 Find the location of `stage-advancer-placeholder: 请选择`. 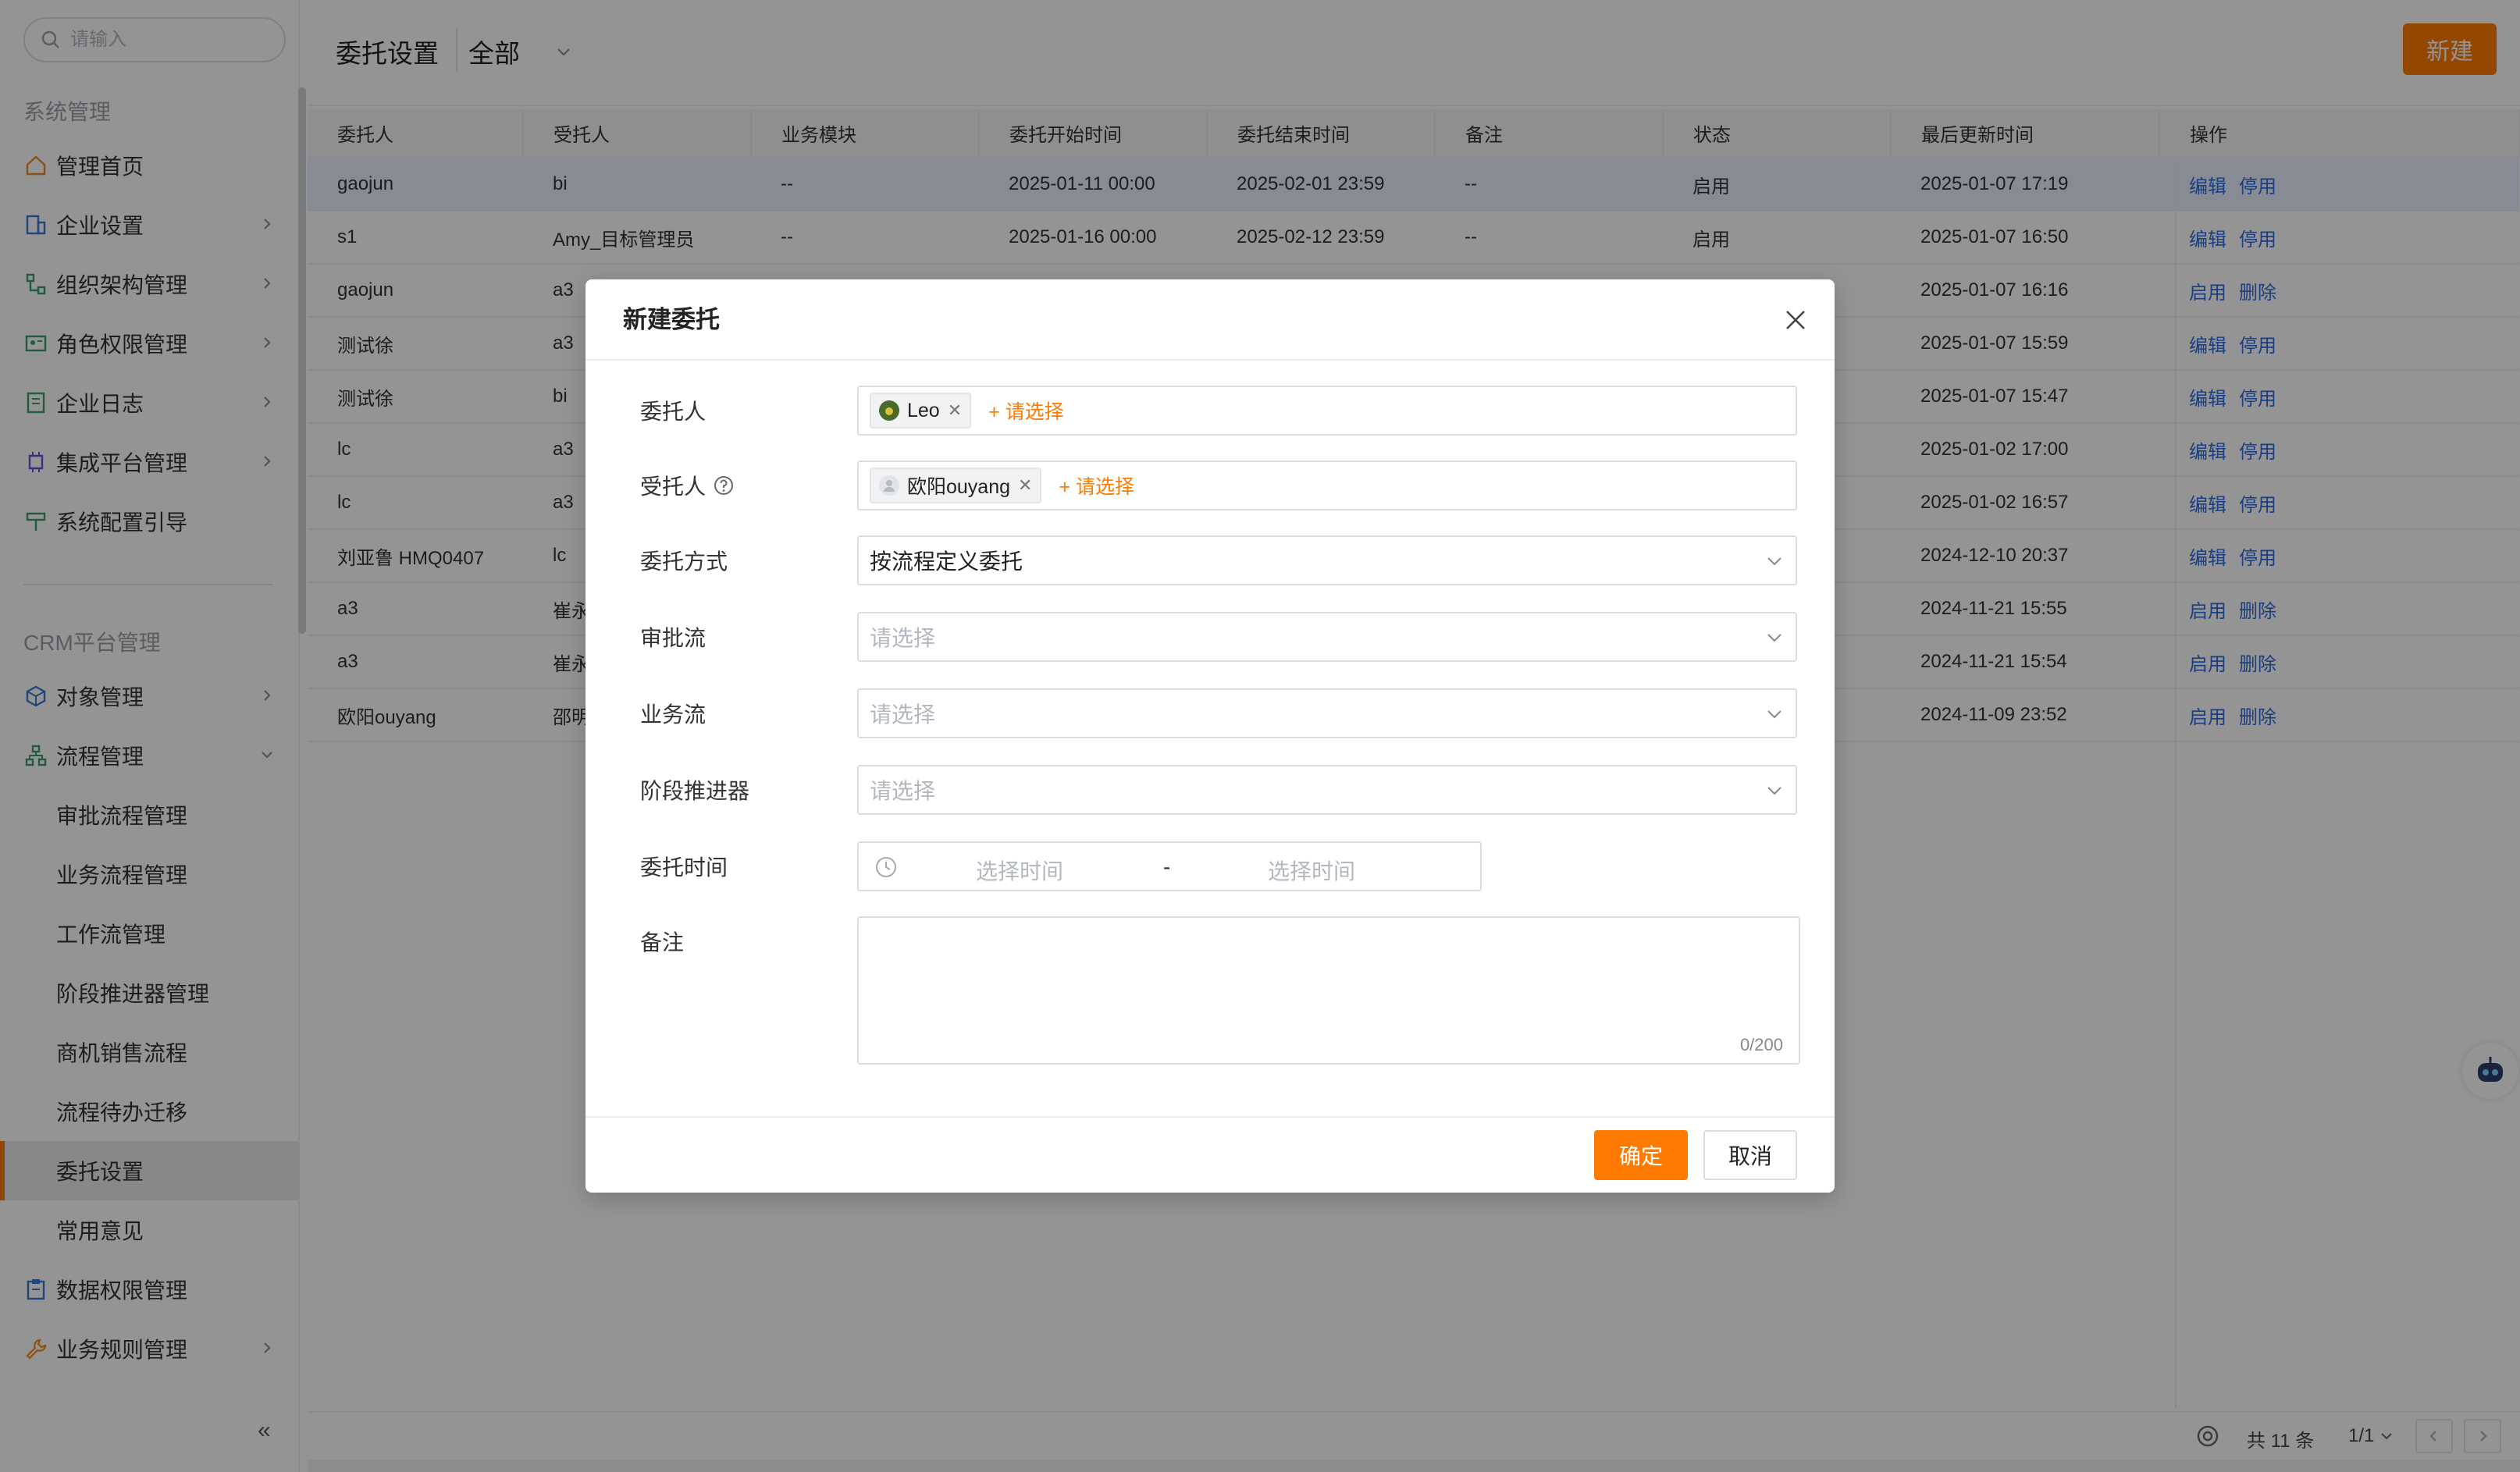

stage-advancer-placeholder: 请选择 is located at coordinates (903, 791).